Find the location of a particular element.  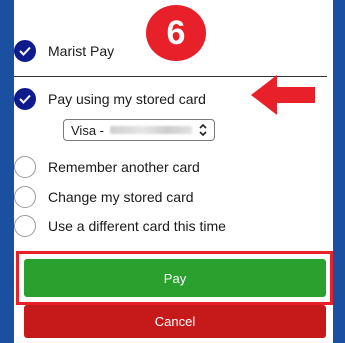

option-change-card: Change my stored card is located at coordinates (104, 197).